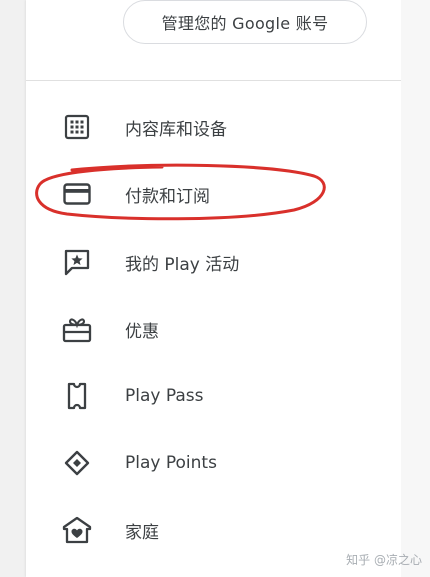 Image resolution: width=430 pixels, height=577 pixels. I want to click on family-home-icon, so click(77, 530).